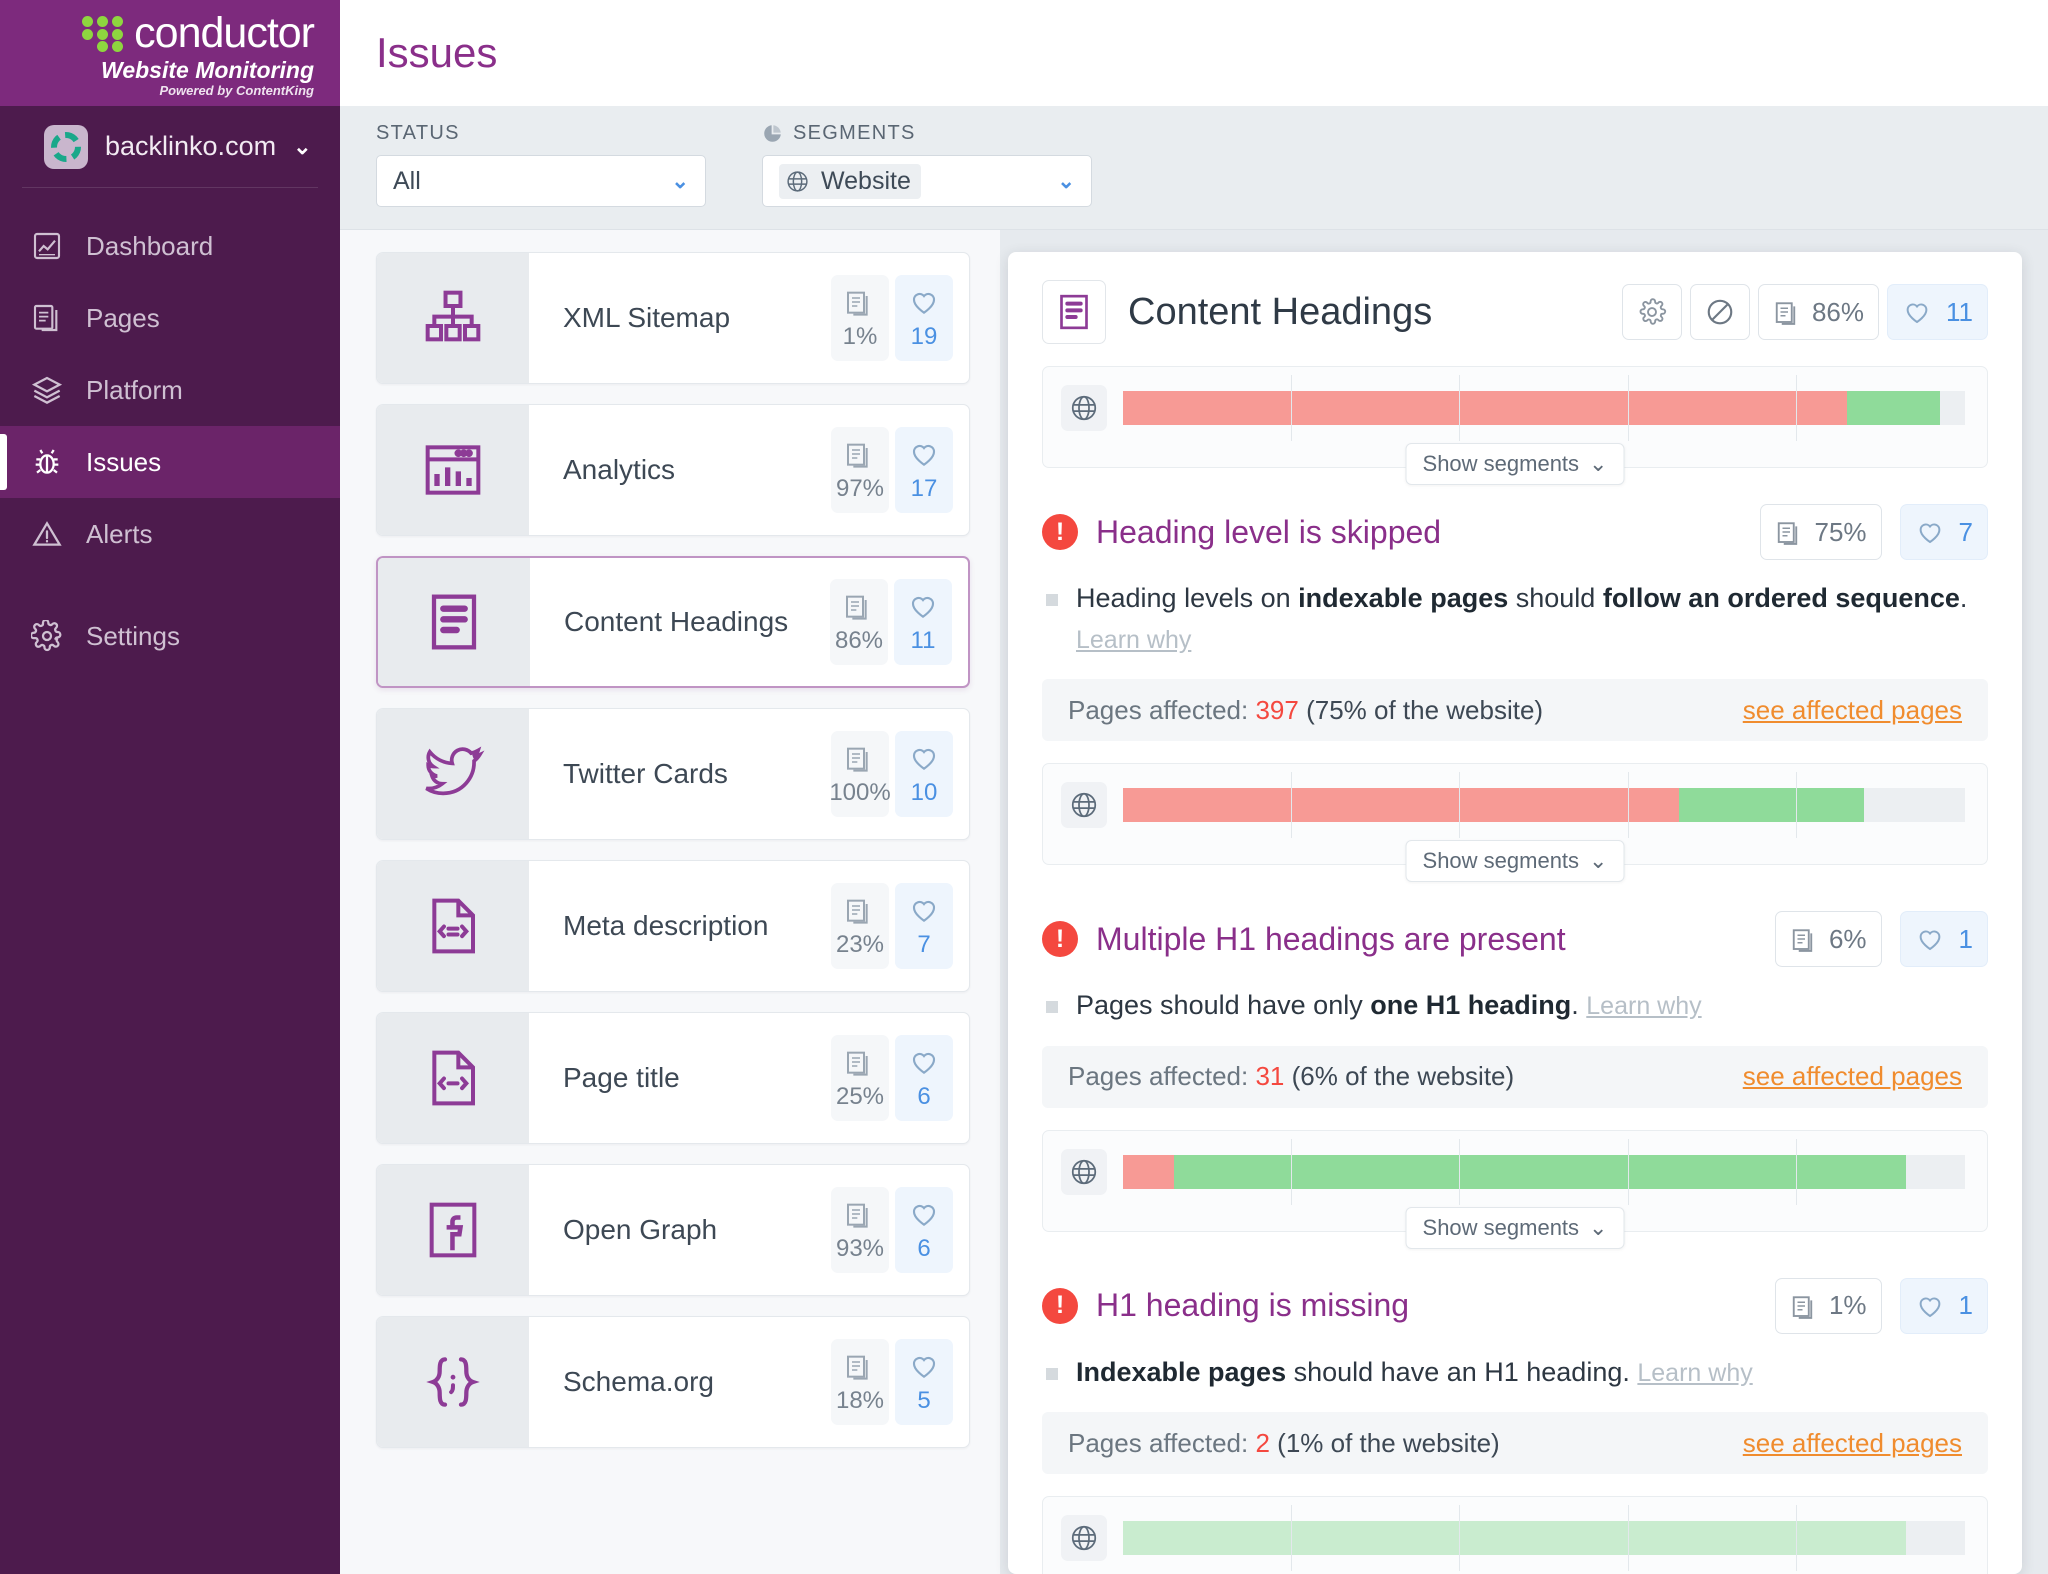  What do you see at coordinates (860, 336) in the screenshot?
I see `pages-percent-value: 1%` at bounding box center [860, 336].